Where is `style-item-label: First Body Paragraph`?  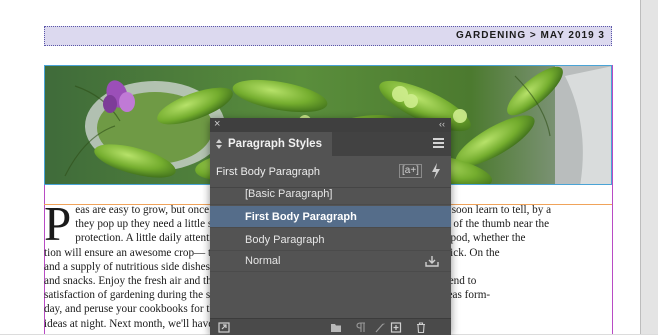
style-item-label: First Body Paragraph is located at coordinates (301, 217).